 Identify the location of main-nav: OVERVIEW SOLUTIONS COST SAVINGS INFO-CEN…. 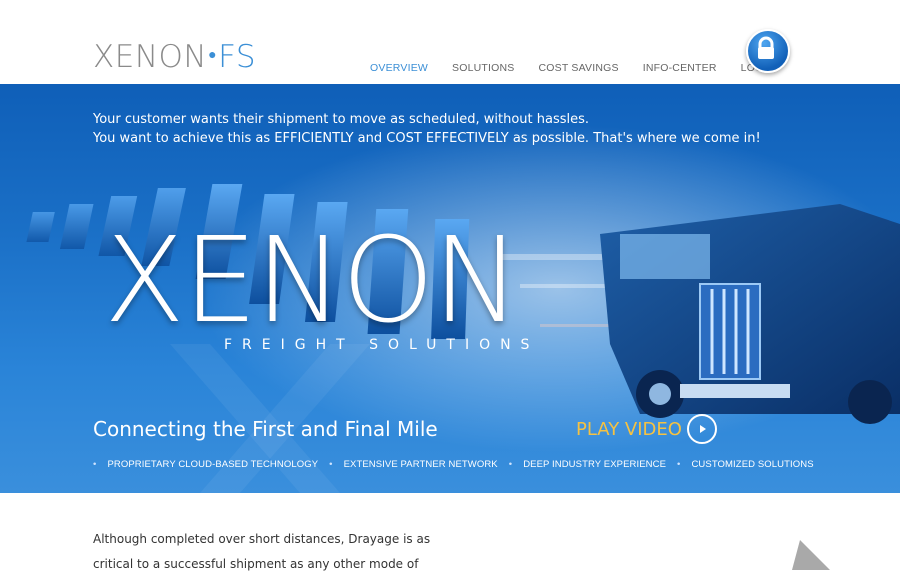
(585, 68).